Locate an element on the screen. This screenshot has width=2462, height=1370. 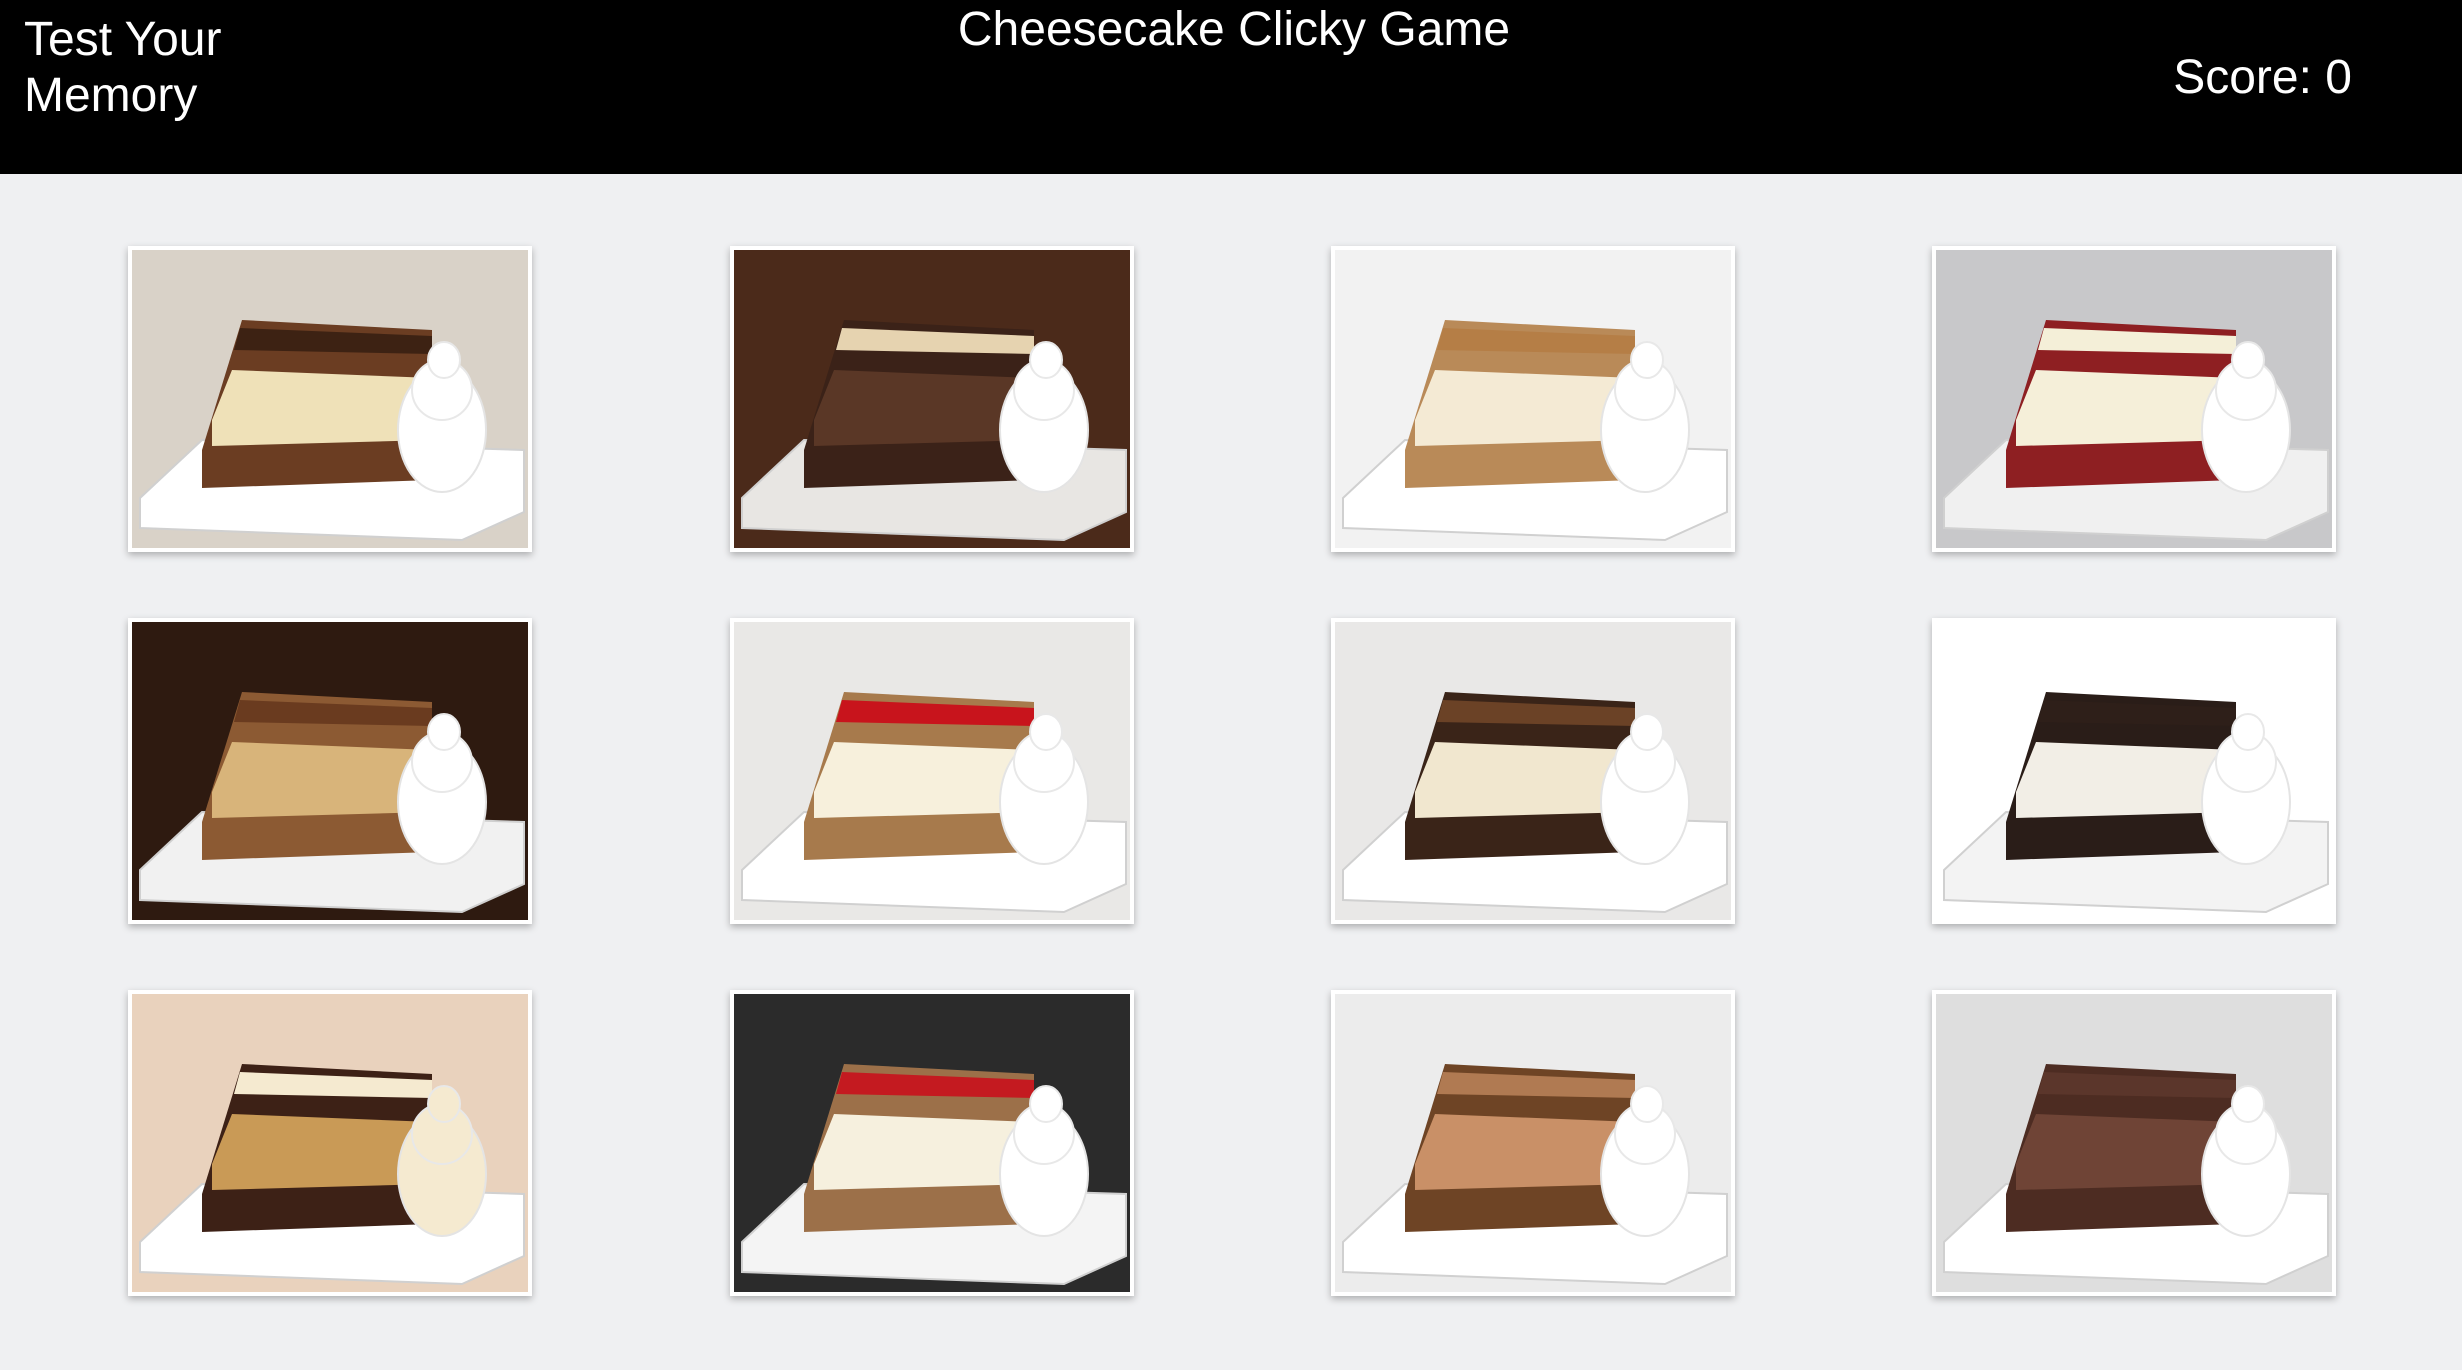
game-title: Cheesecake Clicky Game is located at coordinates (1231, 29).